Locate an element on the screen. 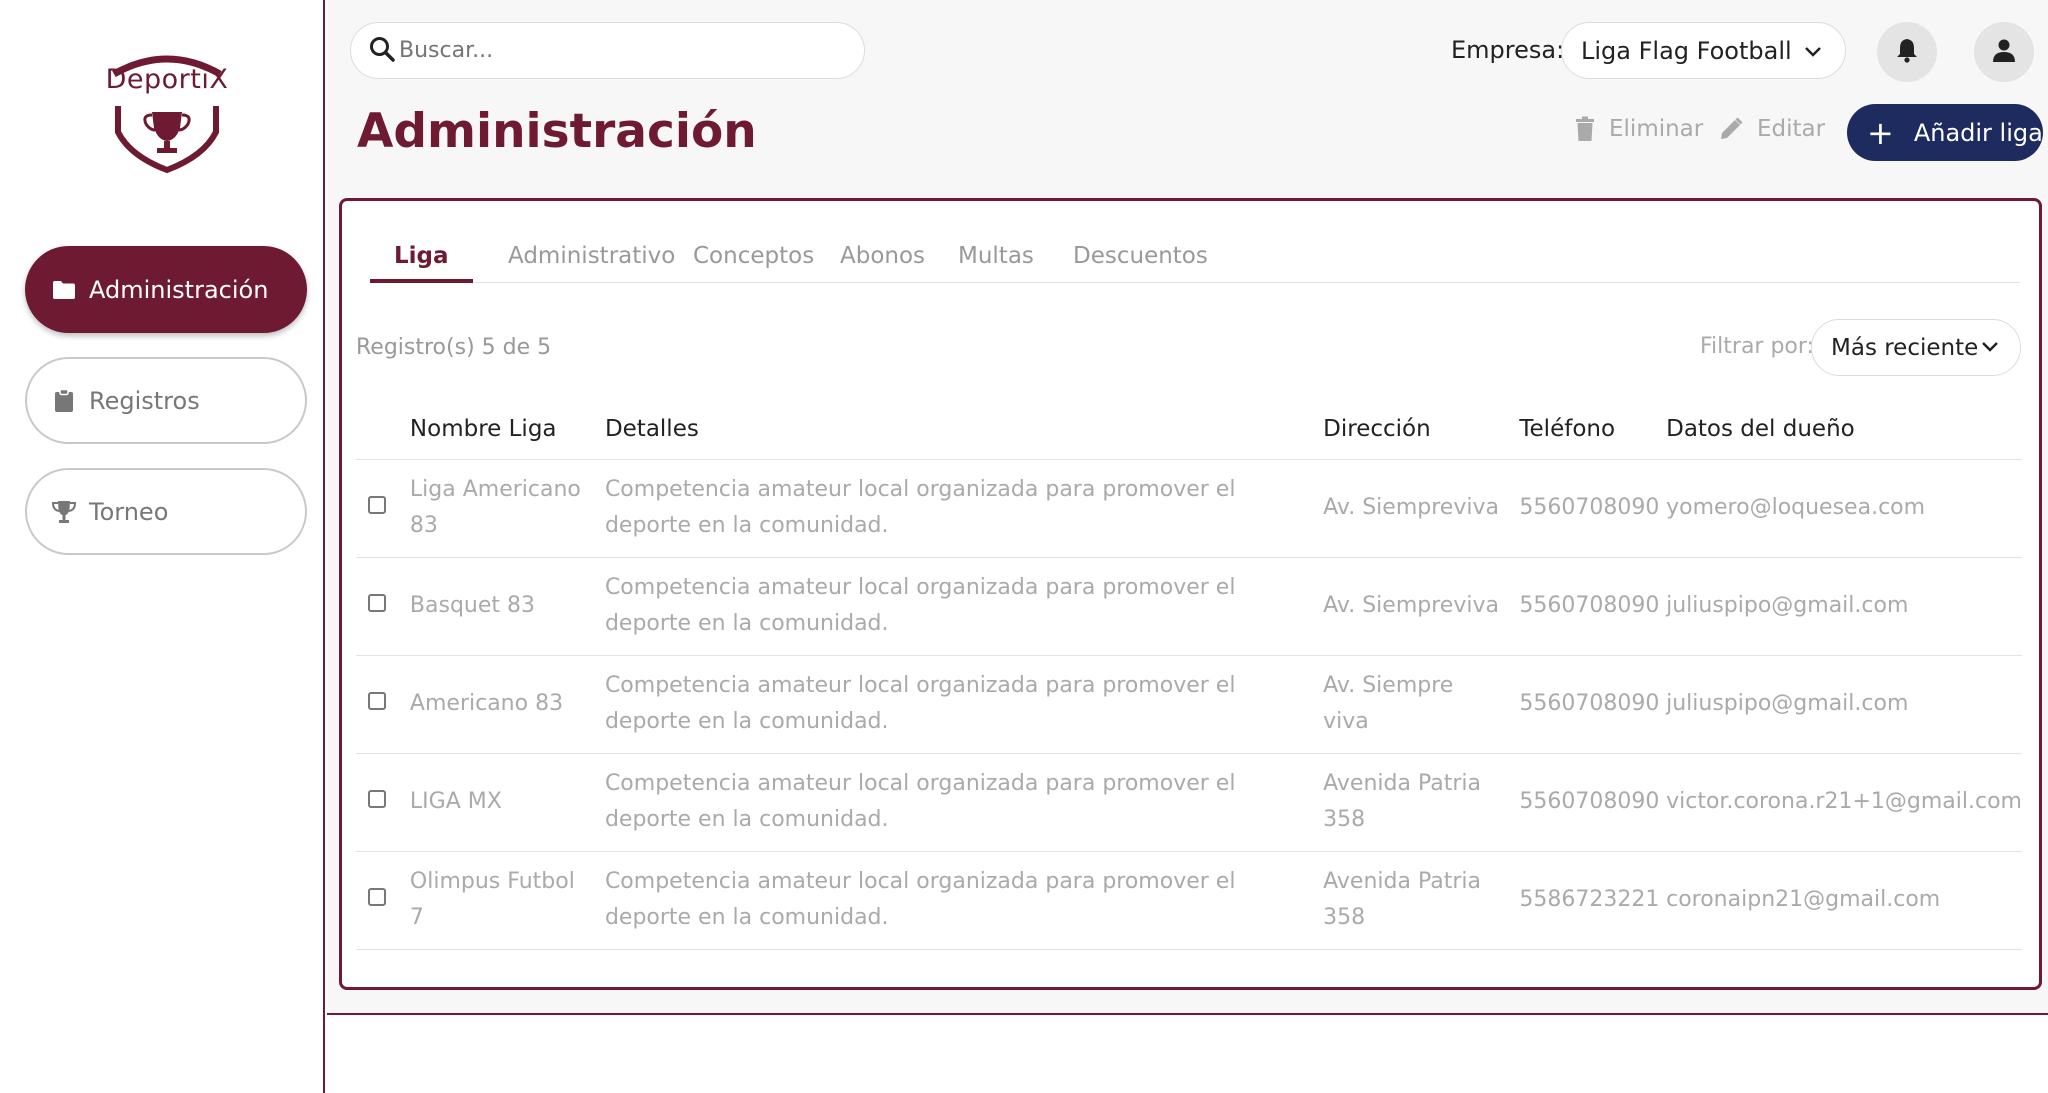 The image size is (2048, 1093). sidebar-item-administracion: Administración is located at coordinates (166, 289).